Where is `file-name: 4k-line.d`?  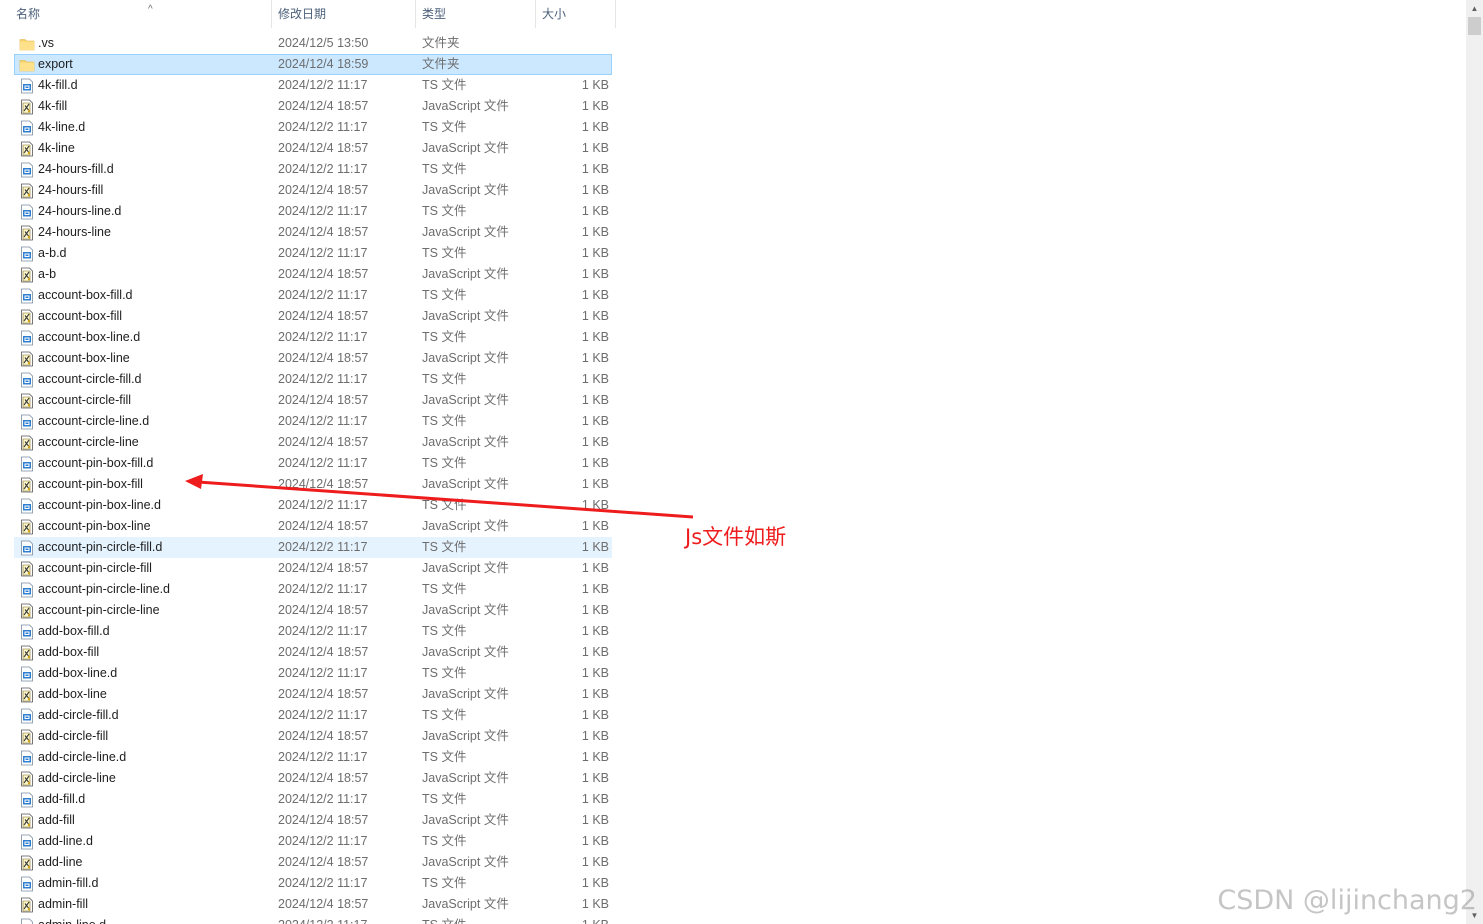
file-name: 4k-line.d is located at coordinates (62, 127).